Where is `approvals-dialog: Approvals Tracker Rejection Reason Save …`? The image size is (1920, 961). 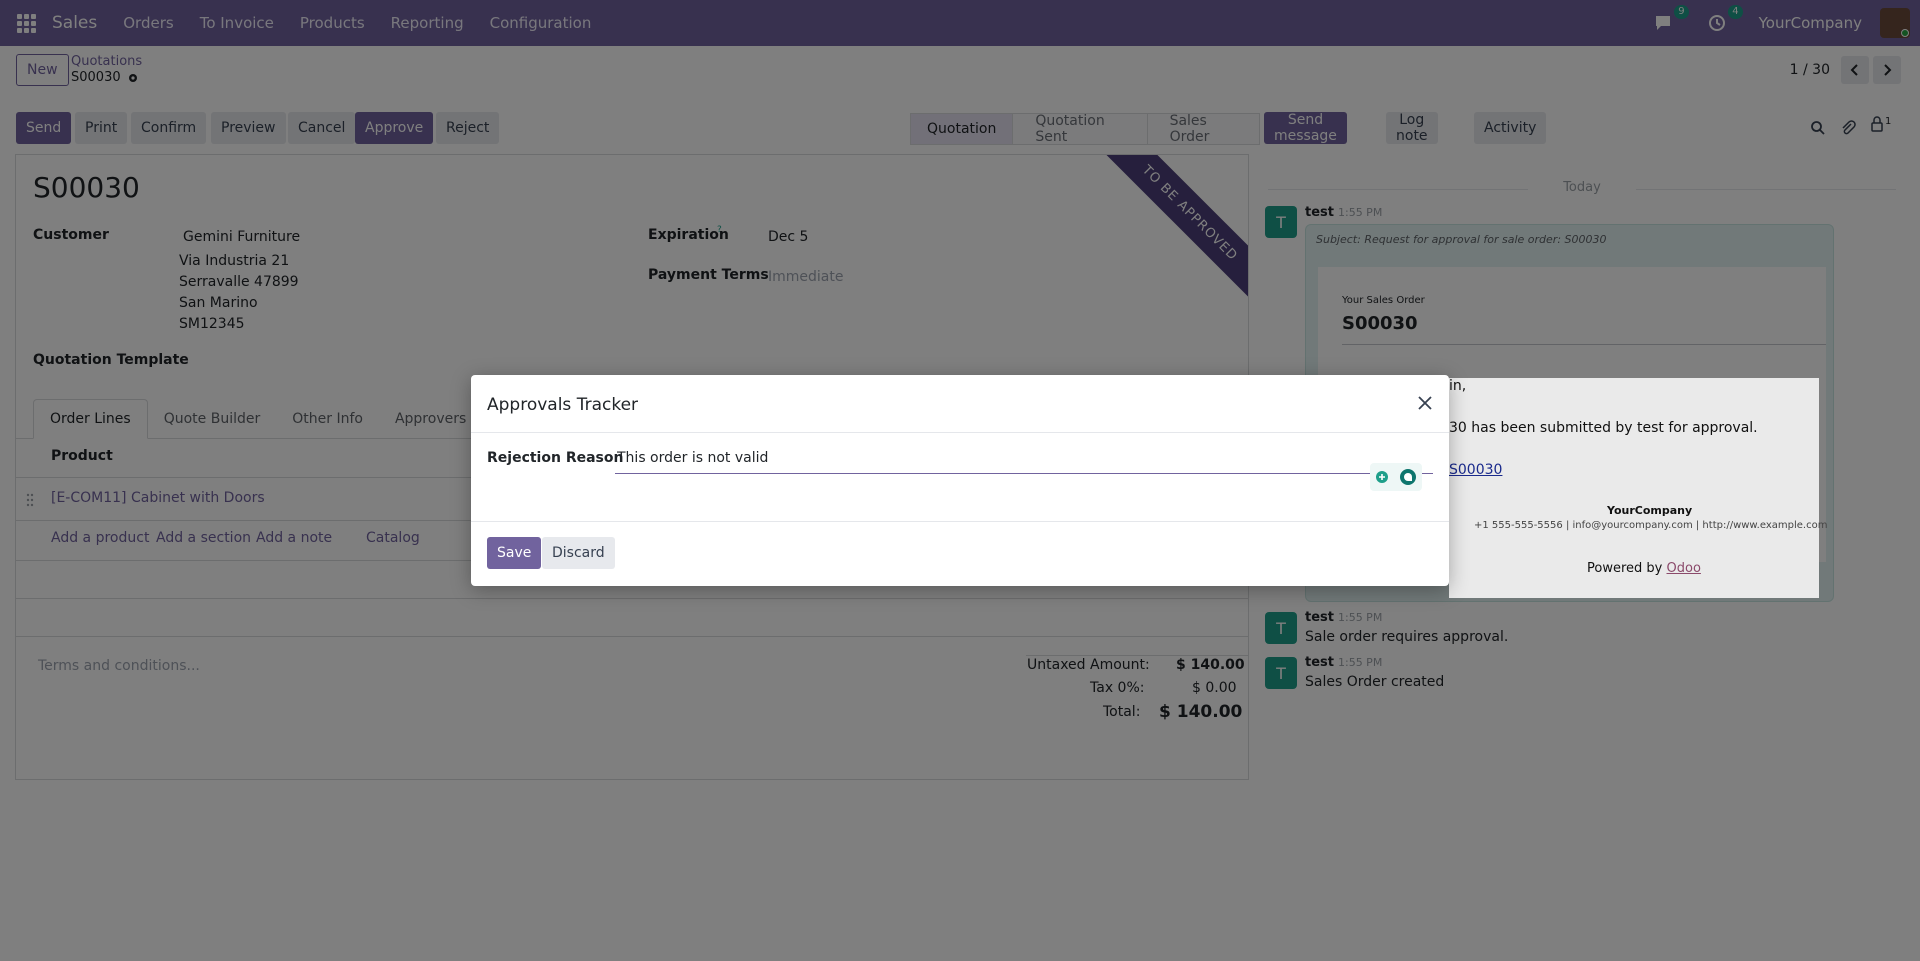
approvals-dialog: Approvals Tracker Rejection Reason Save … is located at coordinates (960, 480).